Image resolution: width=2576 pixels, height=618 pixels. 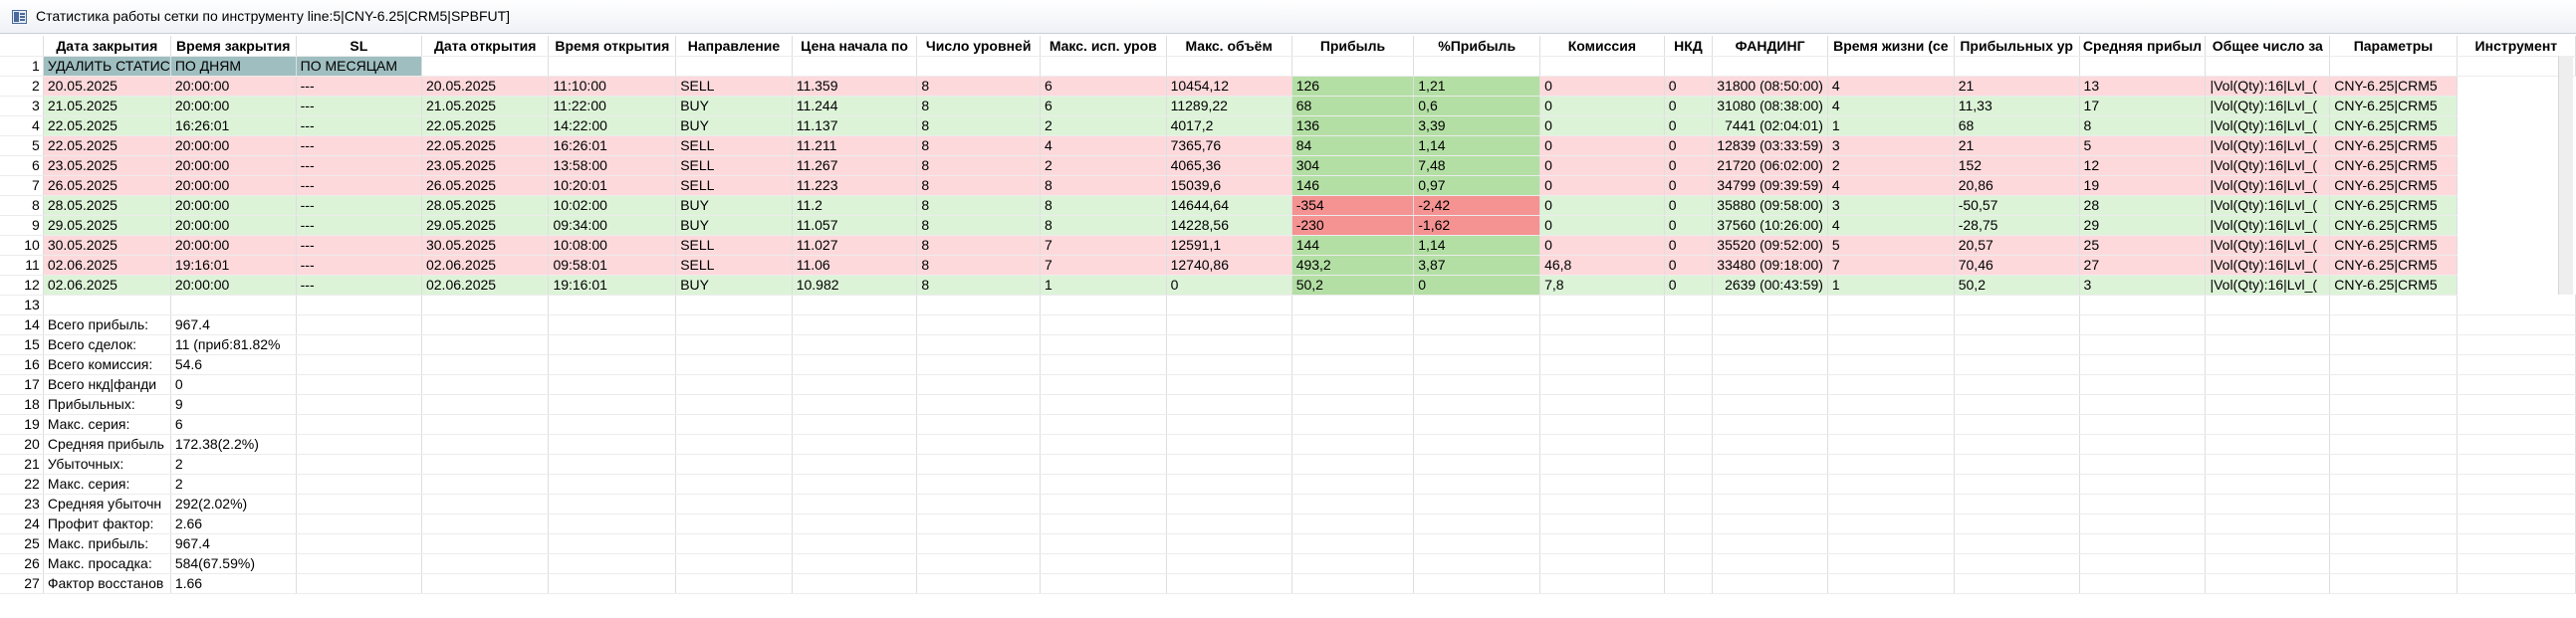 What do you see at coordinates (1770, 46) in the screenshot?
I see `column-header: ФАНДИНГ` at bounding box center [1770, 46].